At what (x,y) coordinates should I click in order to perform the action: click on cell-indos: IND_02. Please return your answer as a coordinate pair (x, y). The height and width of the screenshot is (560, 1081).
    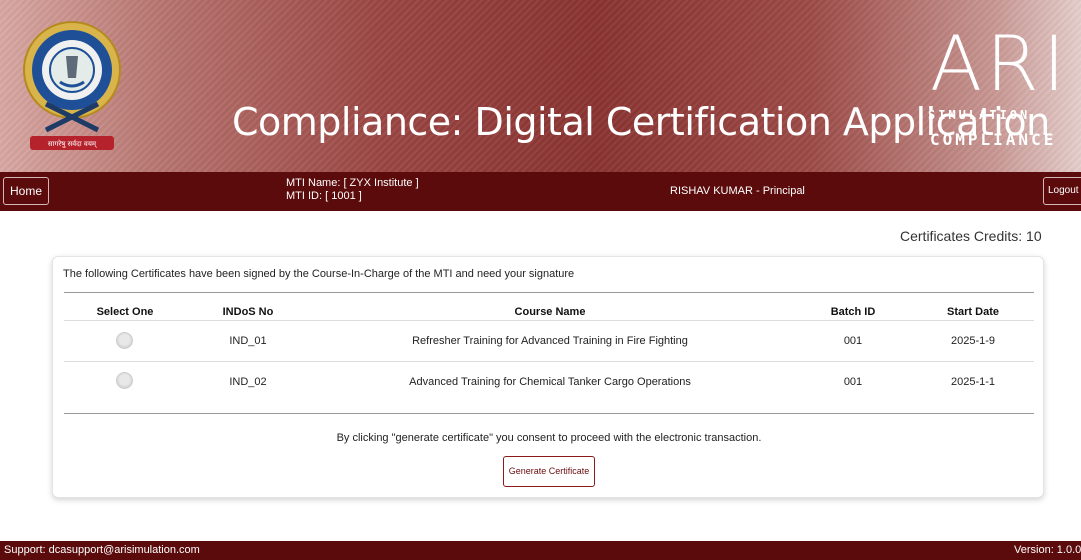
    Looking at the image, I should click on (248, 382).